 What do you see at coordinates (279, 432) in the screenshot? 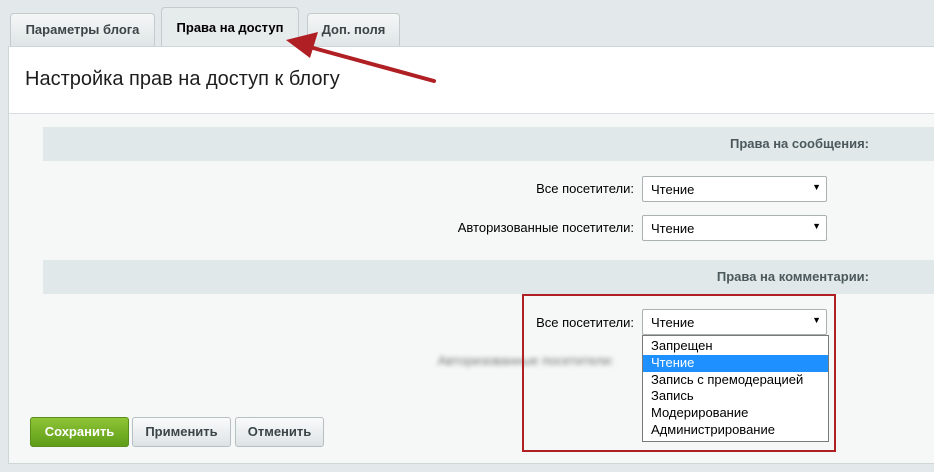
I see `cancel-button: Отменить` at bounding box center [279, 432].